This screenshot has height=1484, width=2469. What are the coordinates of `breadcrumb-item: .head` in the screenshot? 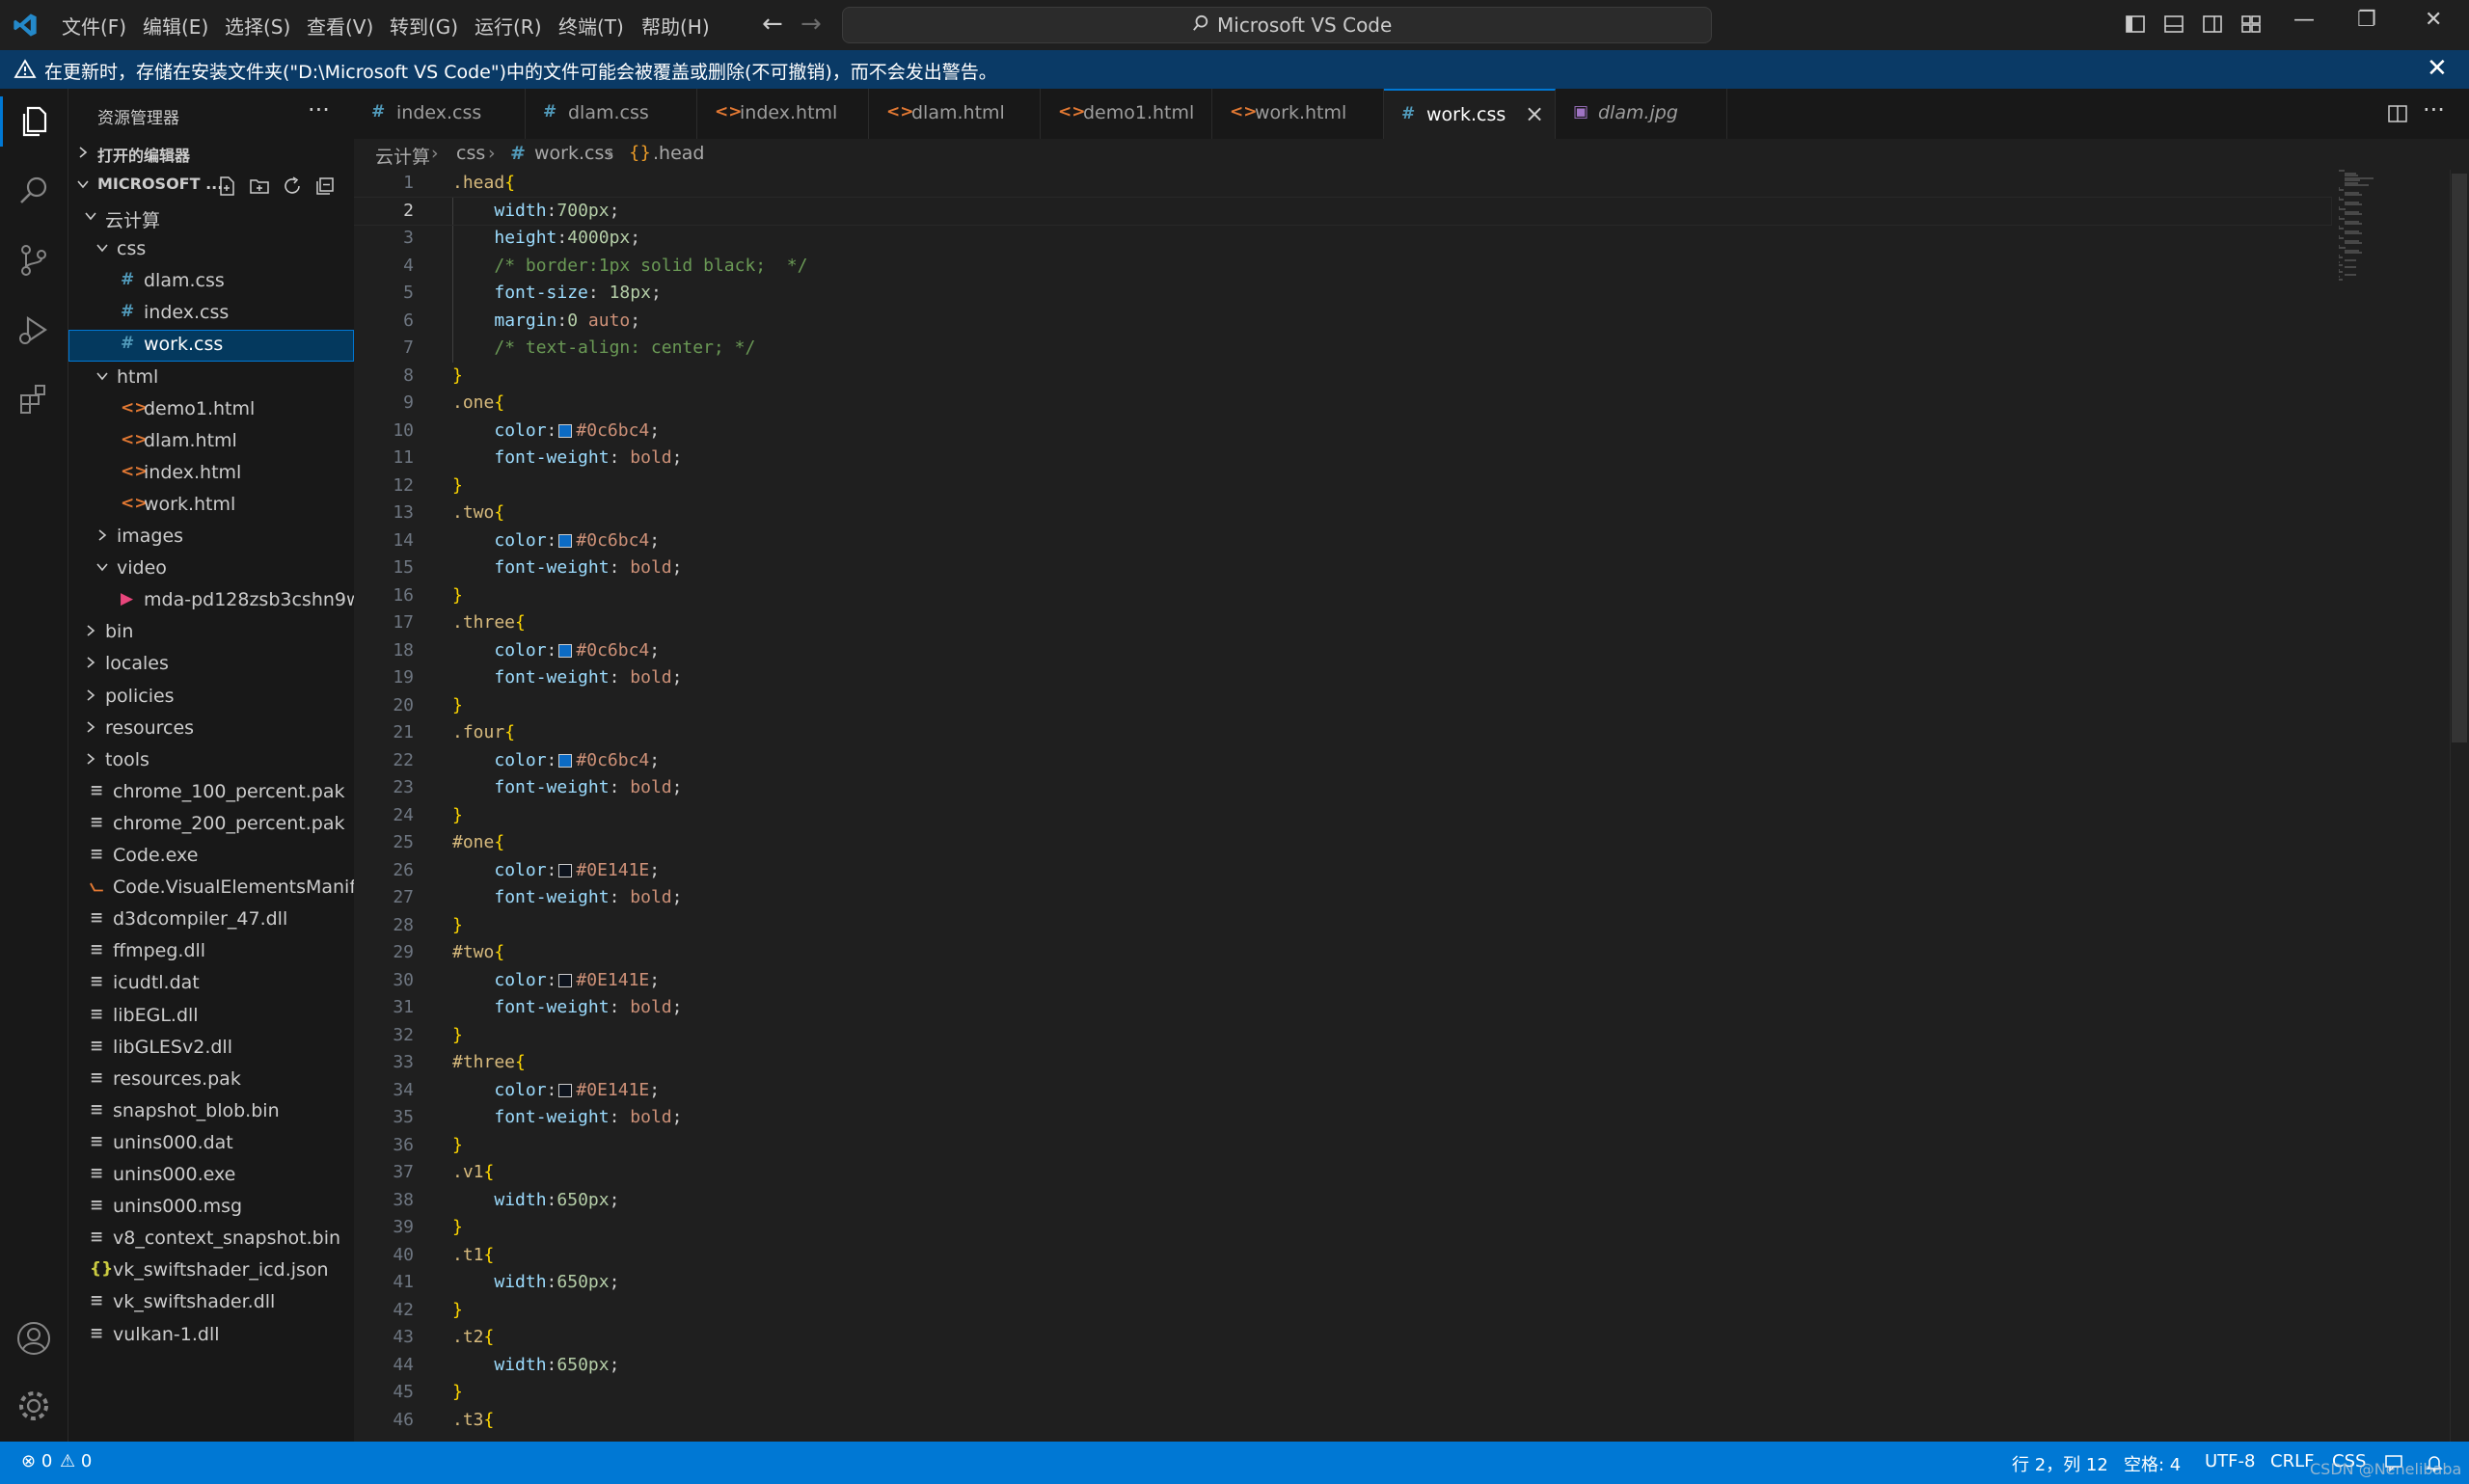 It's located at (678, 153).